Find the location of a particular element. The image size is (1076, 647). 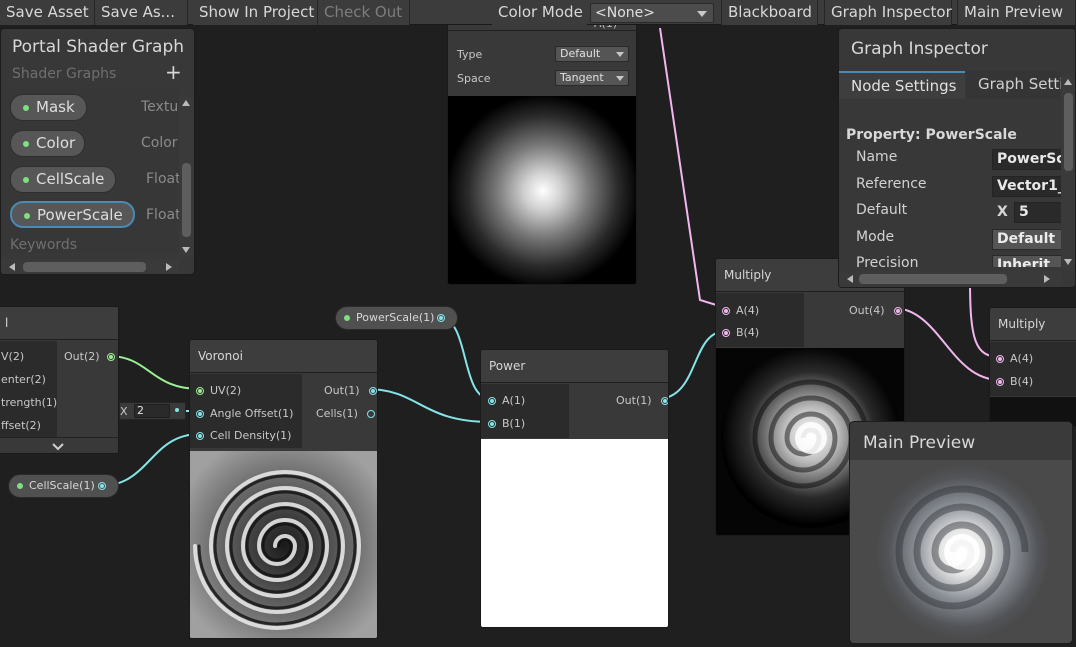

type-label: Type is located at coordinates (470, 54).